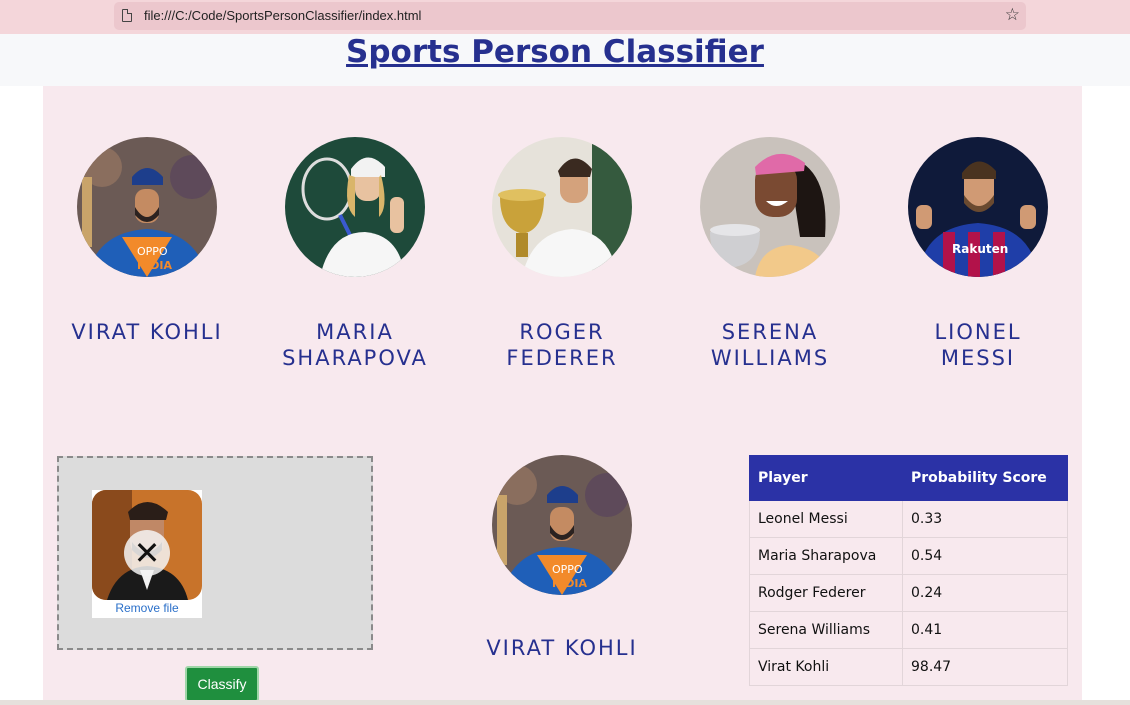  I want to click on remove-file-link: Remove file, so click(147, 608).